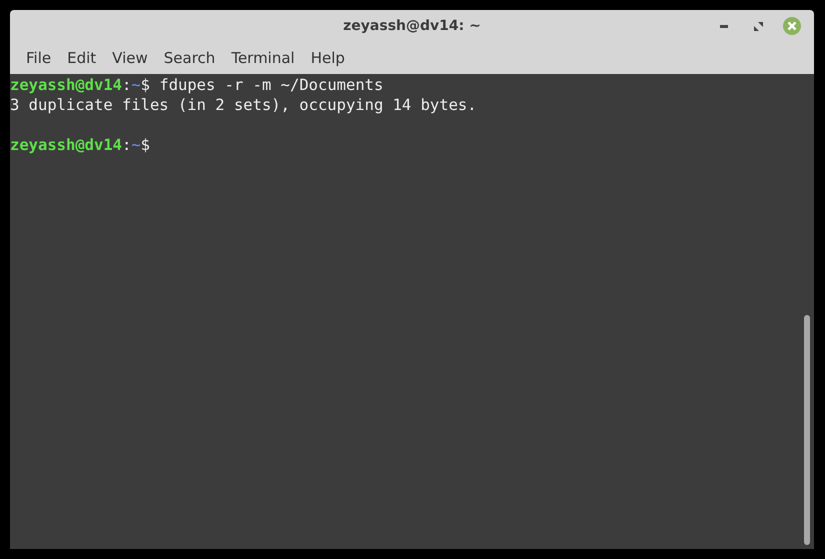 The image size is (825, 559). Describe the element at coordinates (81, 58) in the screenshot. I see `menu-item: Edit` at that location.